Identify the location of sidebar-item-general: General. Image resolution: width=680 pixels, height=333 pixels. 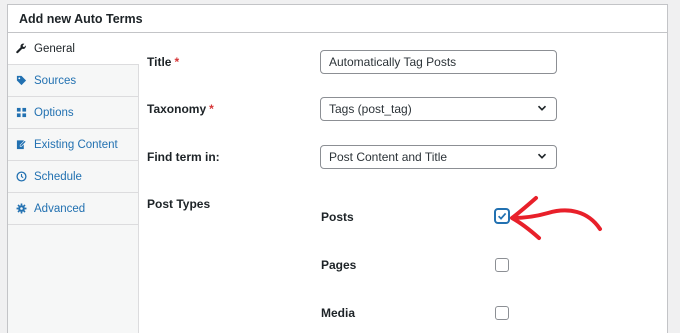
(73, 49).